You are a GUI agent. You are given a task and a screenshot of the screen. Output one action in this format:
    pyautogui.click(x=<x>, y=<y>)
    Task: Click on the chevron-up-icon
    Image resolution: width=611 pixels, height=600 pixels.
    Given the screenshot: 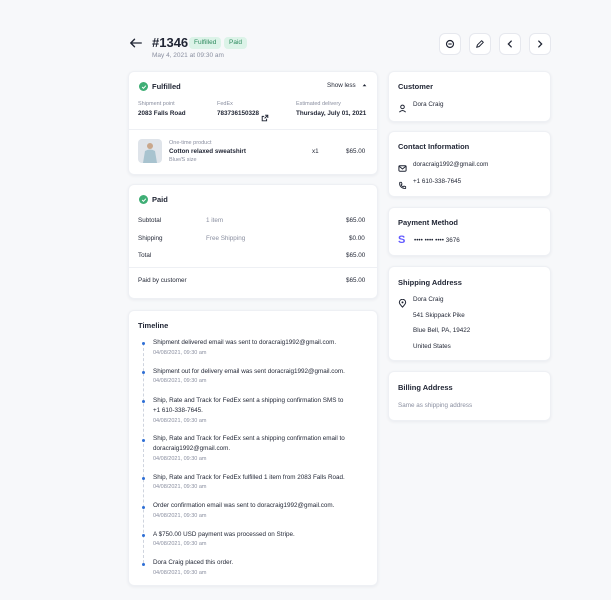 What is the action you would take?
    pyautogui.click(x=364, y=85)
    